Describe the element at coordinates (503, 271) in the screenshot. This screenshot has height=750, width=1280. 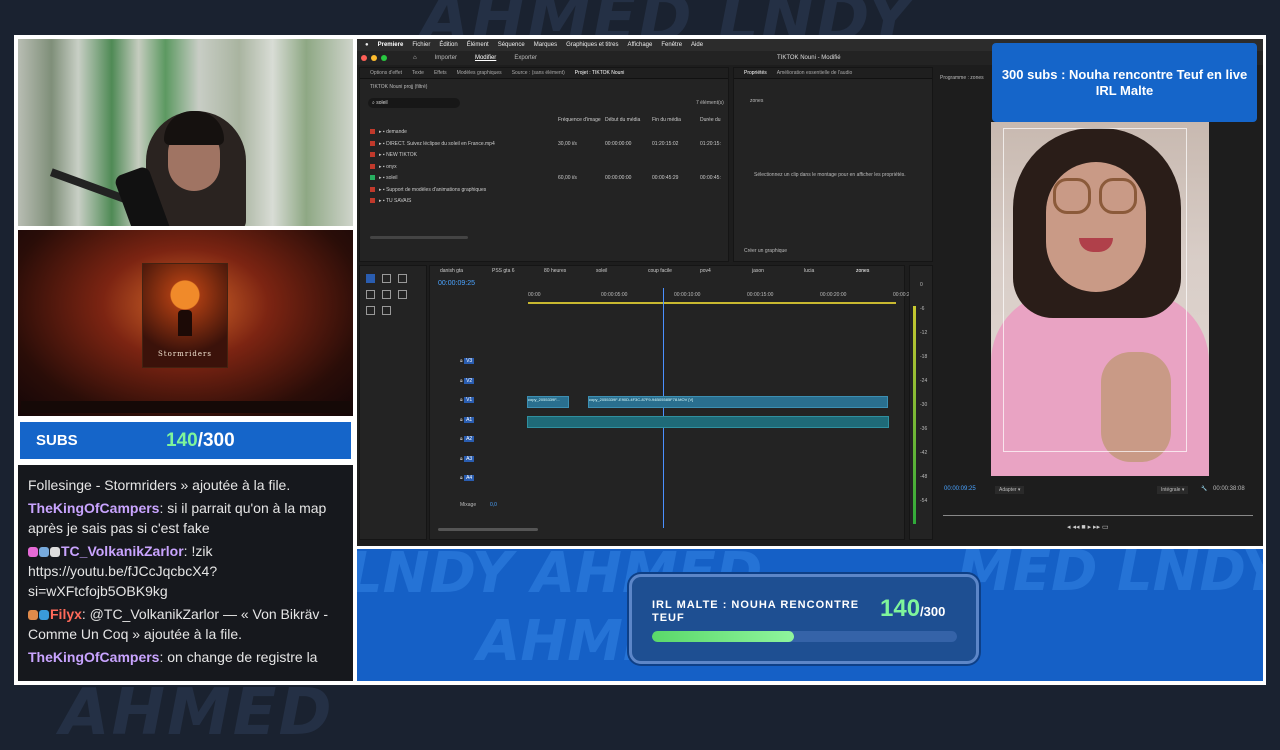
I see `sequence-tab: PSS gta 6` at that location.